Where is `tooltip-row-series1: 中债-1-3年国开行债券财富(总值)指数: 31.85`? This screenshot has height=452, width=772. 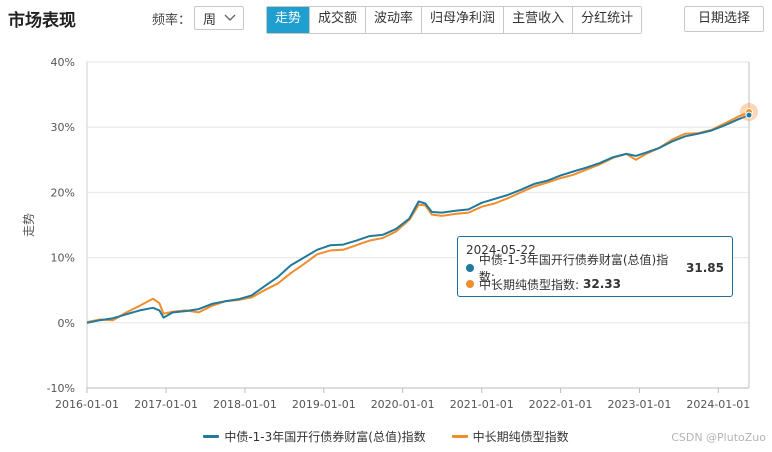 tooltip-row-series1: 中债-1-3年国开行债券财富(总值)指数: 31.85 is located at coordinates (595, 268).